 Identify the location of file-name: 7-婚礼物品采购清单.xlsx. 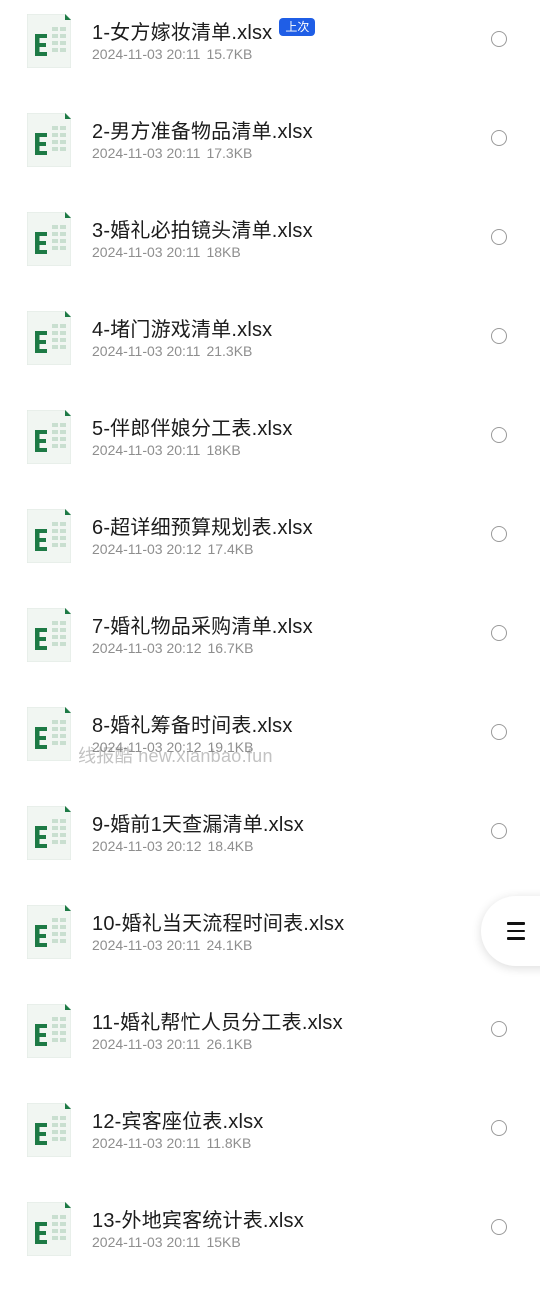
(202, 626).